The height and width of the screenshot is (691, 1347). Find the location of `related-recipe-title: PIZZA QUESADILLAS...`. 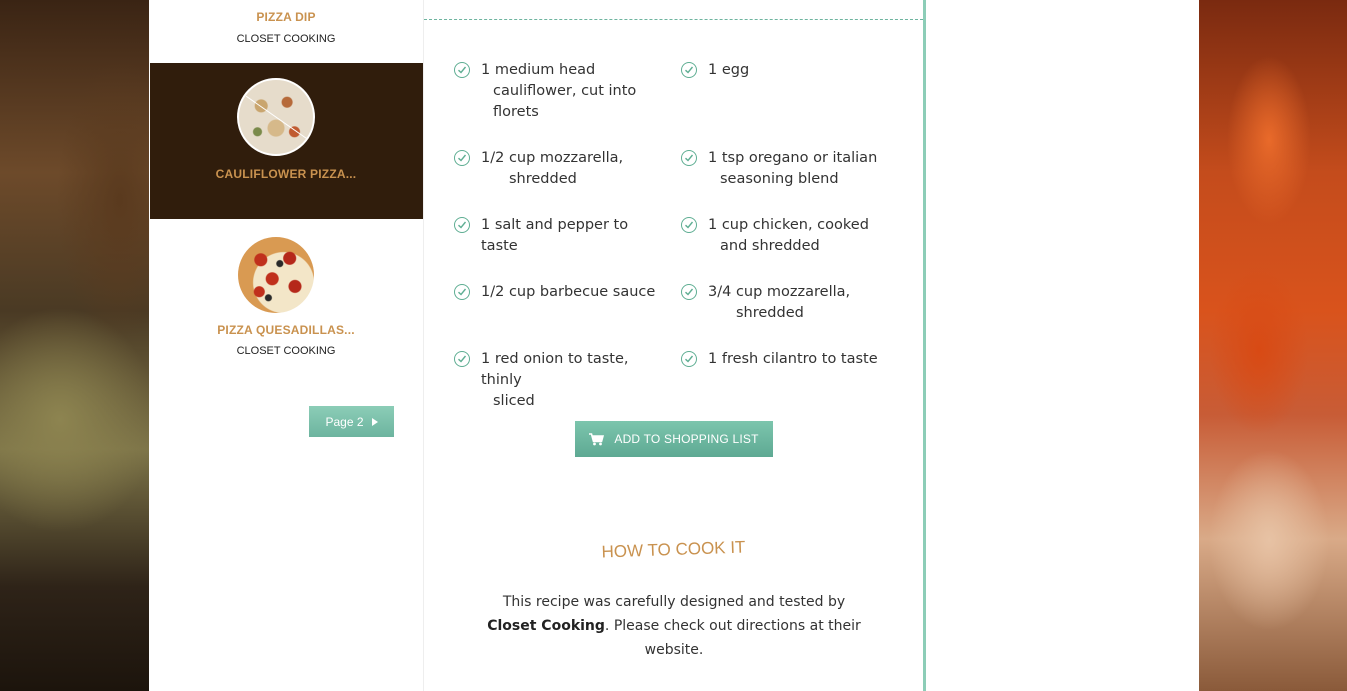

related-recipe-title: PIZZA QUESADILLAS... is located at coordinates (286, 330).